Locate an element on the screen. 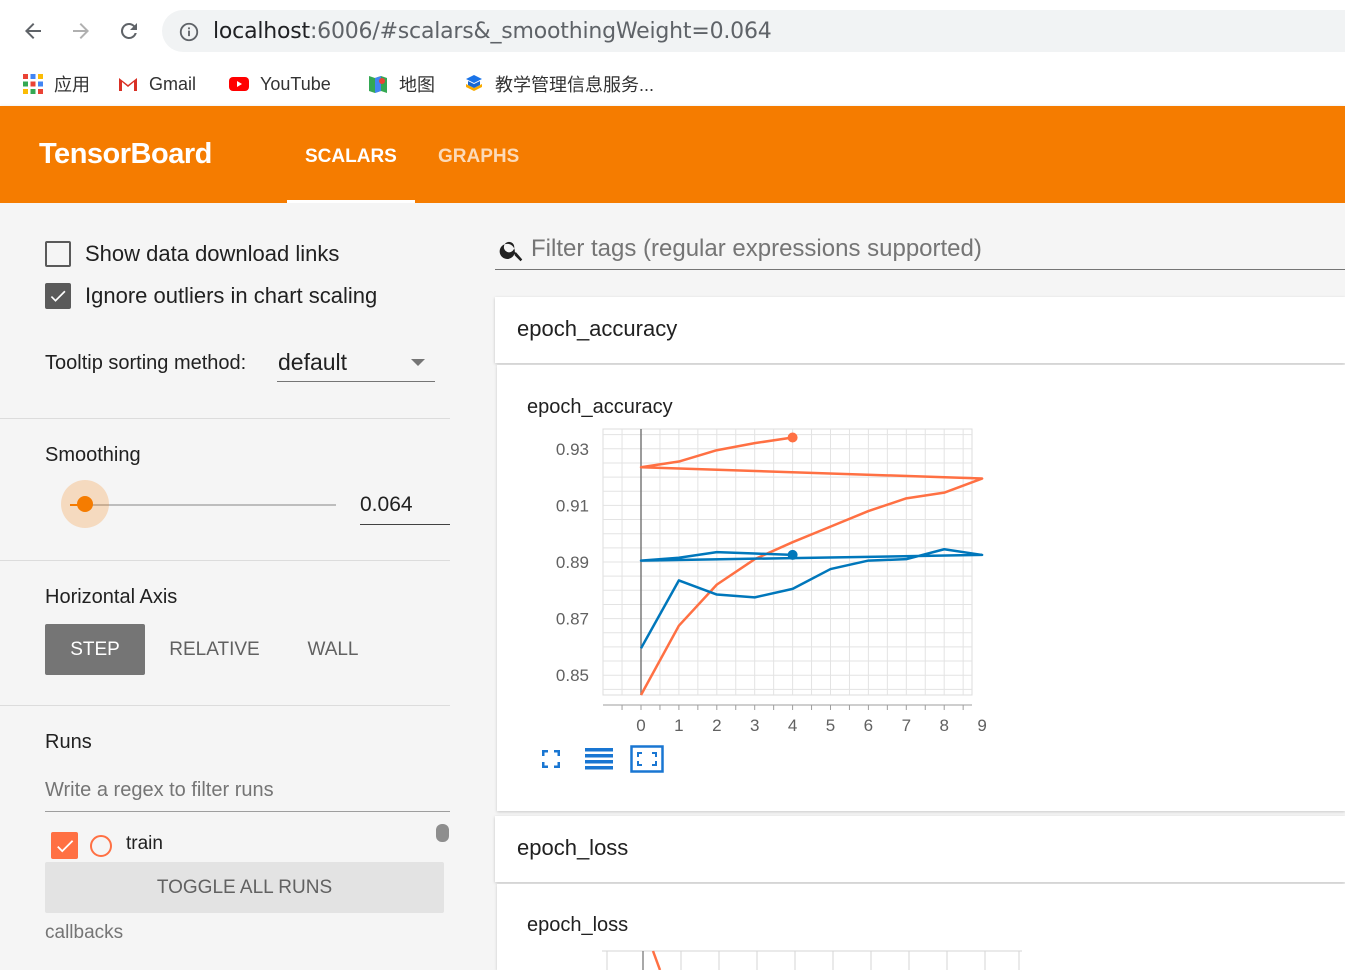 This screenshot has height=970, width=1345. smoothing-value-input: 0.064 is located at coordinates (405, 507).